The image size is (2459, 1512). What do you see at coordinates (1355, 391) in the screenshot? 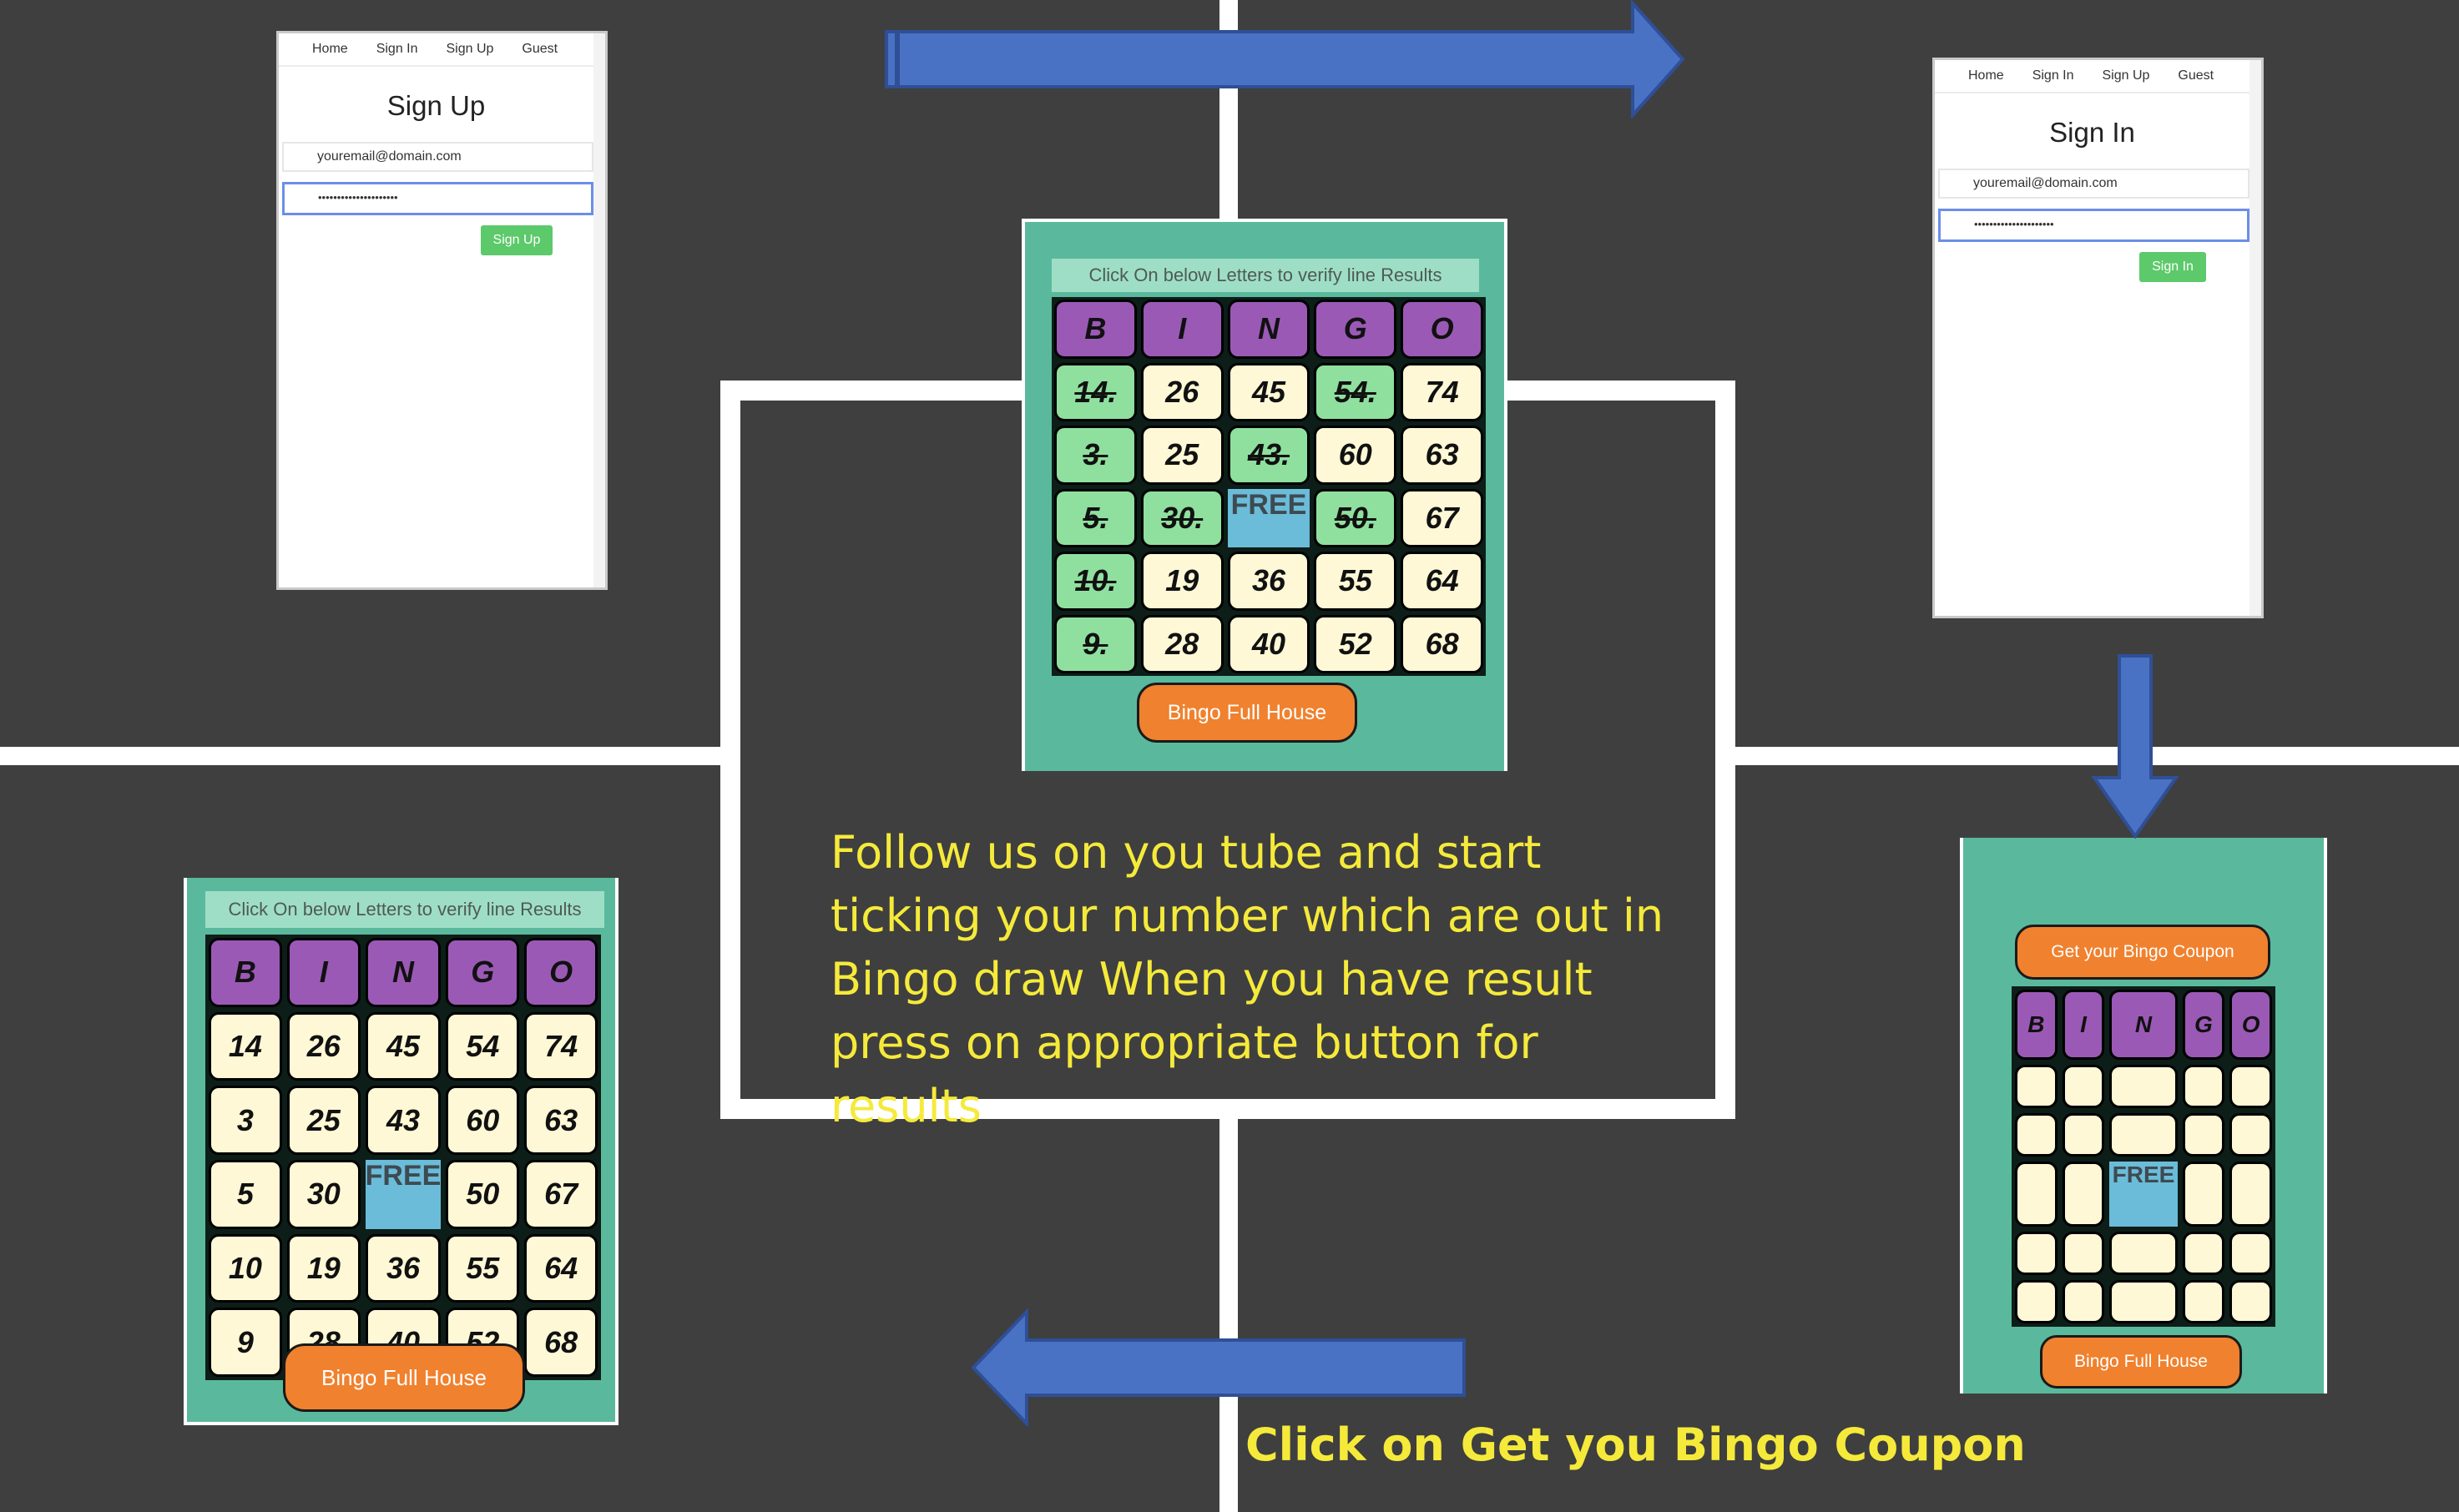
I see `number-cell: 54.` at bounding box center [1355, 391].